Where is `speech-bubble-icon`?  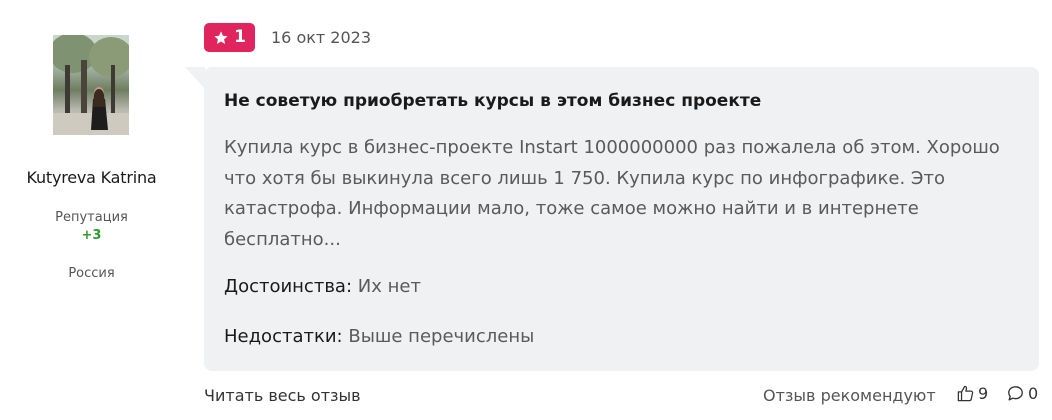 speech-bubble-icon is located at coordinates (1015, 393).